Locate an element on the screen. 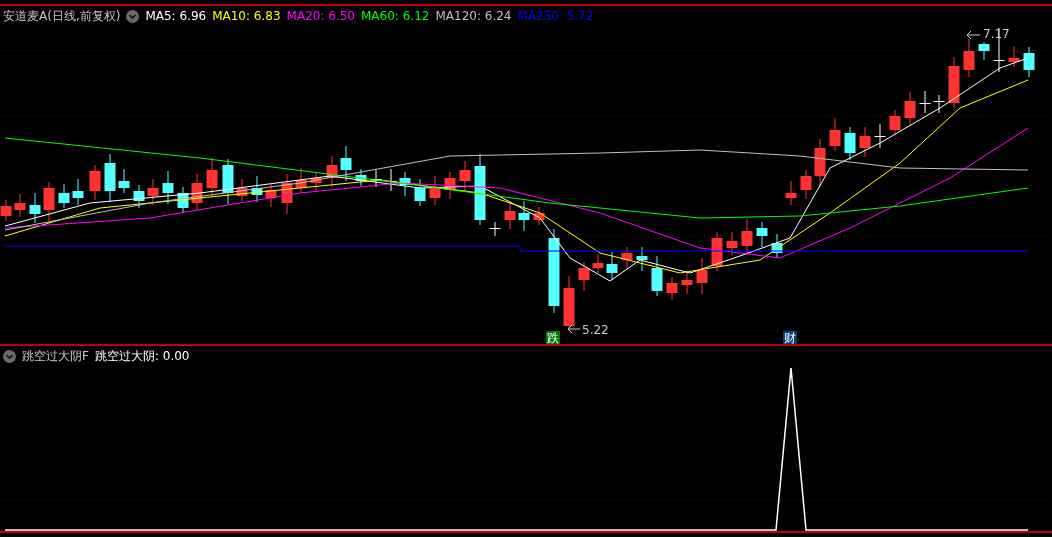 This screenshot has height=537, width=1052. low-price-label: 5.22 is located at coordinates (595, 330).